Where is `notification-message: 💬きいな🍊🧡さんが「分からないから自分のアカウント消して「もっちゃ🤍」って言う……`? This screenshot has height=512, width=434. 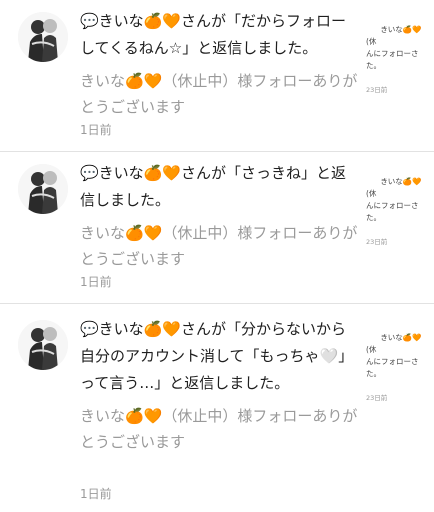
notification-message: 💬きいな🍊🧡さんが「分からないから自分のアカウント消して「もっちゃ🤍」って言う…… is located at coordinates (217, 356).